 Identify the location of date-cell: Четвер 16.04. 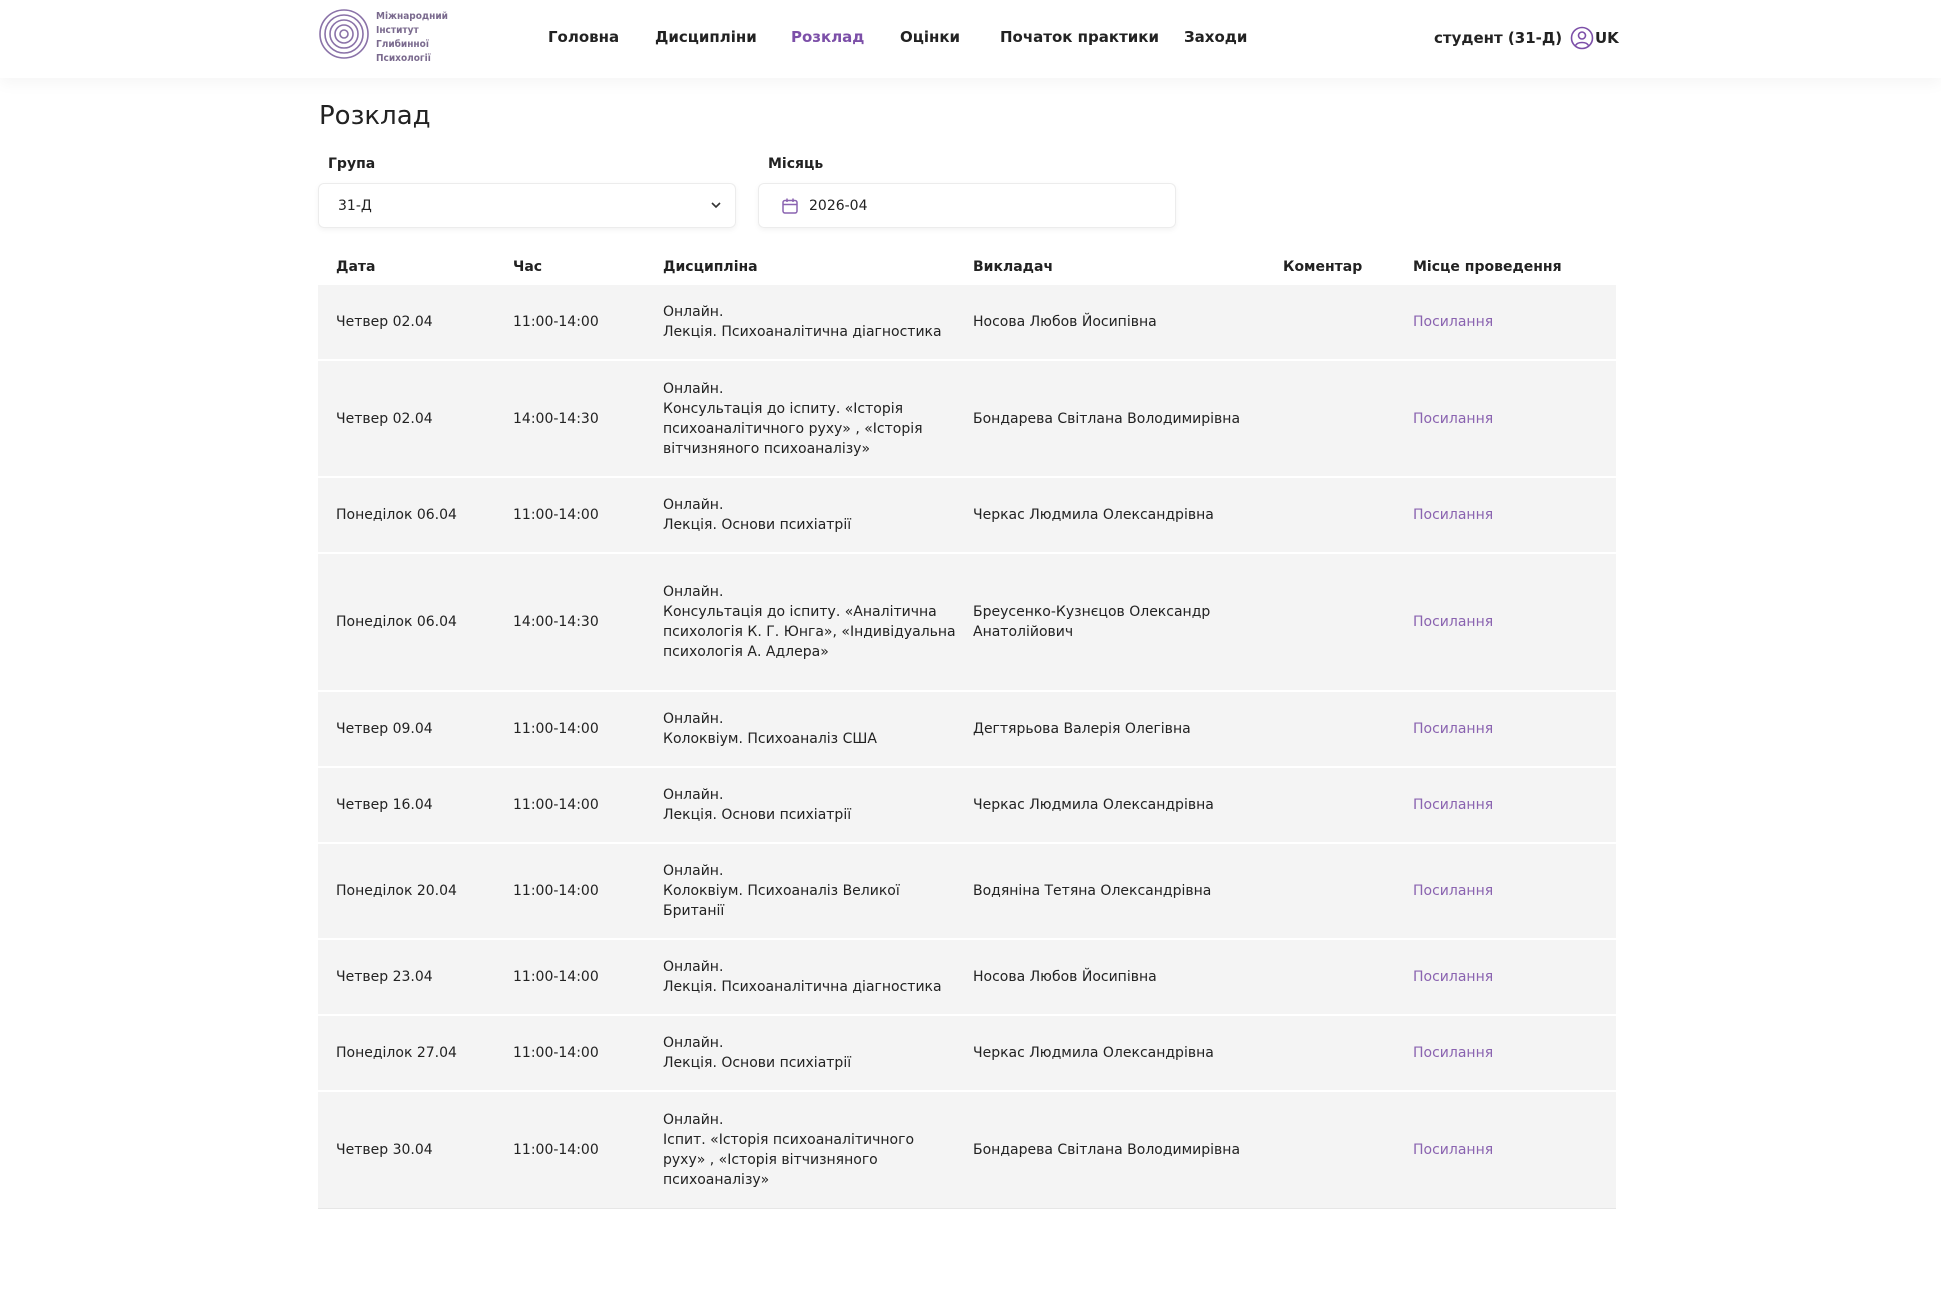
(415, 804).